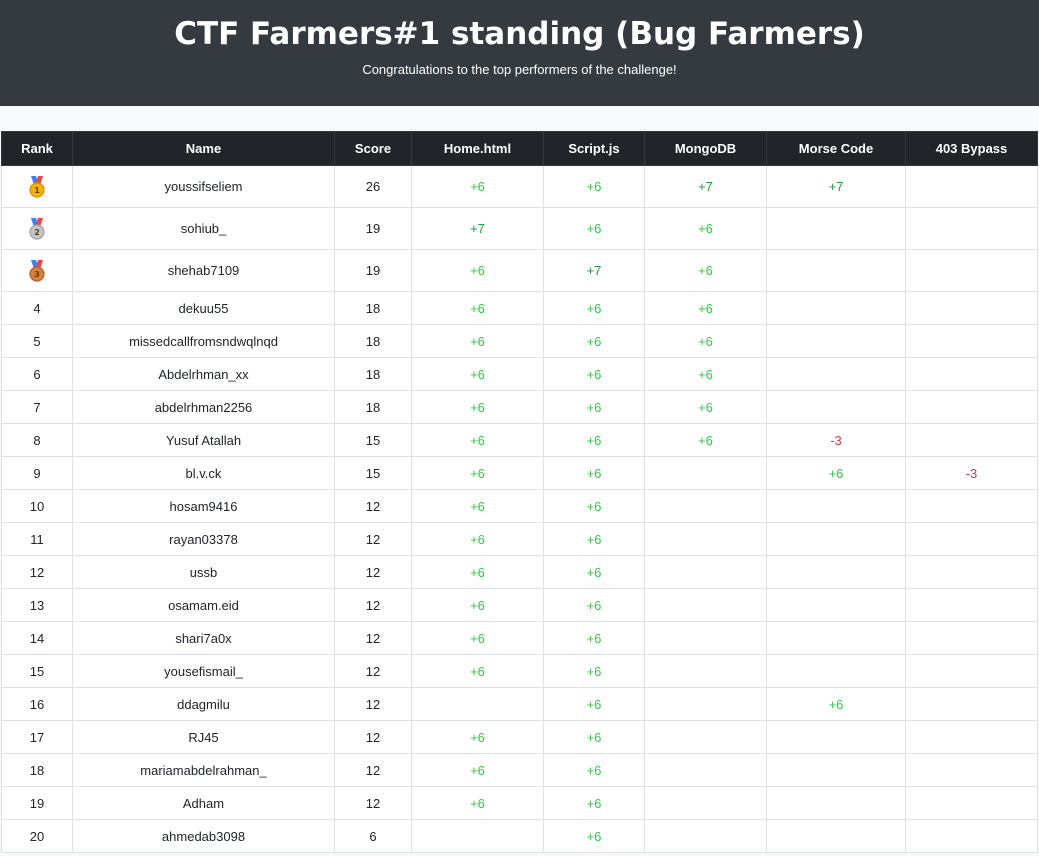 The image size is (1039, 856). Describe the element at coordinates (203, 228) in the screenshot. I see `player-name: sohiub_` at that location.